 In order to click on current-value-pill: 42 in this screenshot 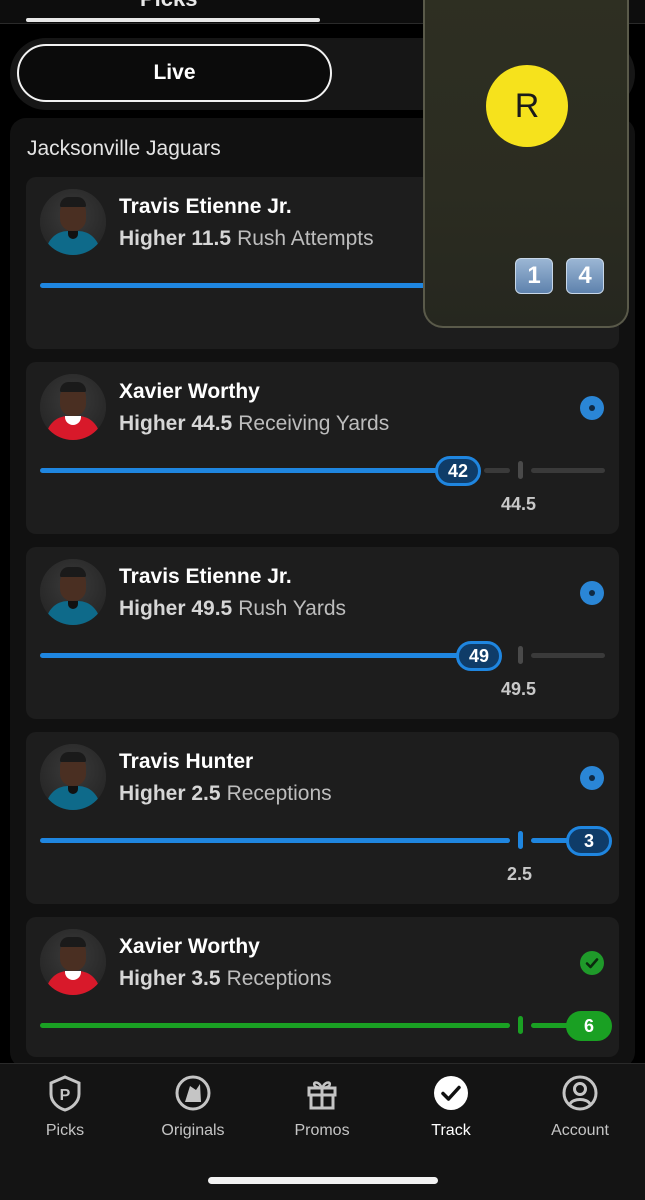, I will do `click(458, 471)`.